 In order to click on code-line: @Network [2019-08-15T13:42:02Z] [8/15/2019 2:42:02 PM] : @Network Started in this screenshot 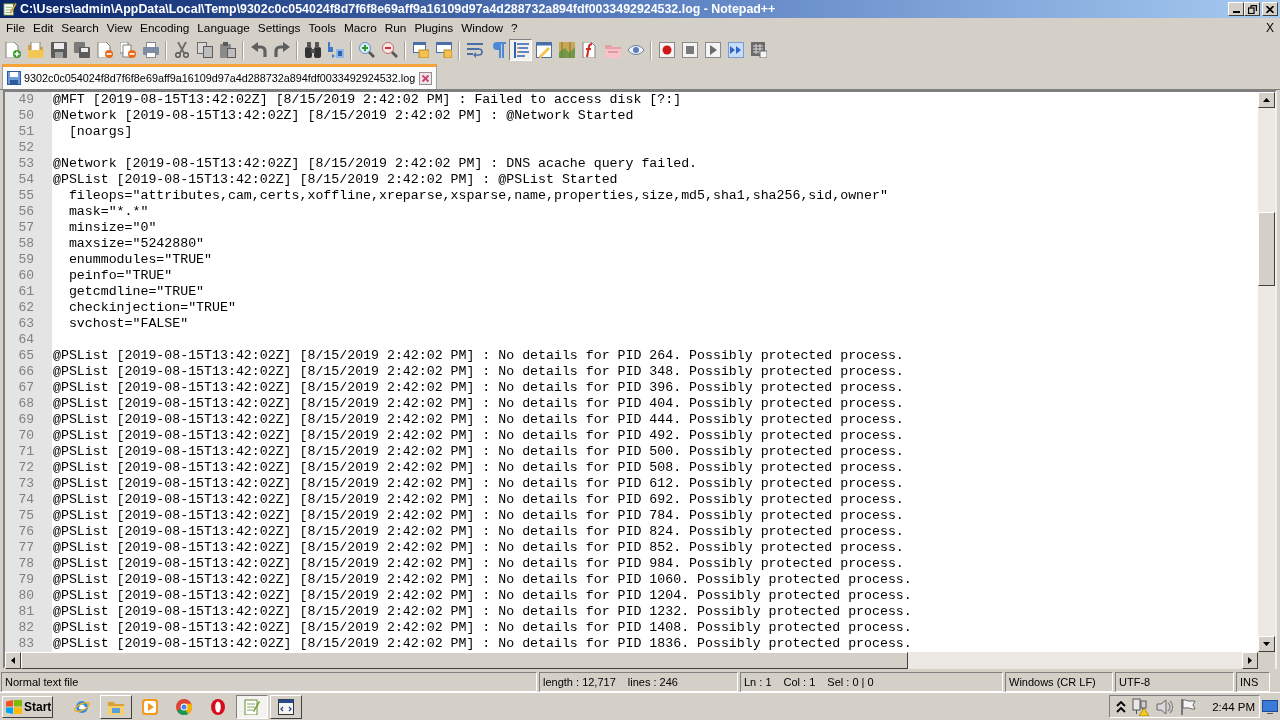, I will do `click(343, 116)`.